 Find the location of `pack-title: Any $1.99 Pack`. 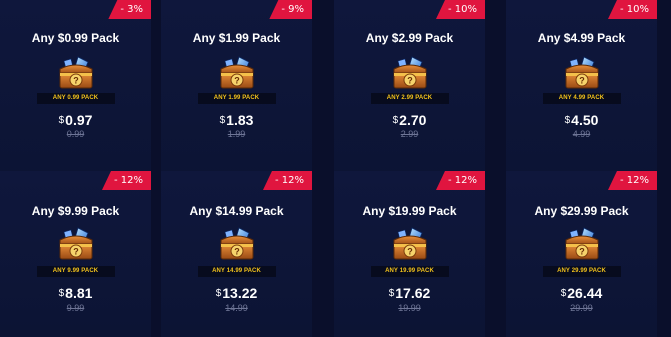

pack-title: Any $1.99 Pack is located at coordinates (236, 38).